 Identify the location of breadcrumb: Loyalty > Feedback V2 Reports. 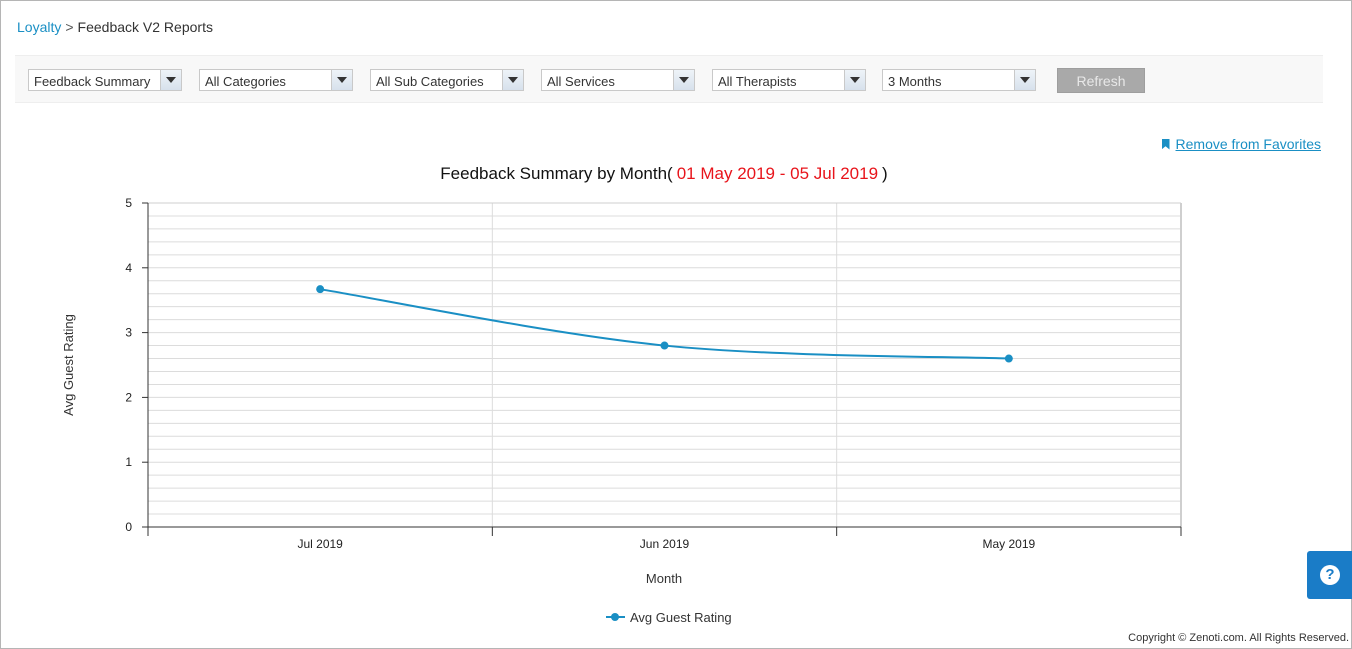
(115, 27).